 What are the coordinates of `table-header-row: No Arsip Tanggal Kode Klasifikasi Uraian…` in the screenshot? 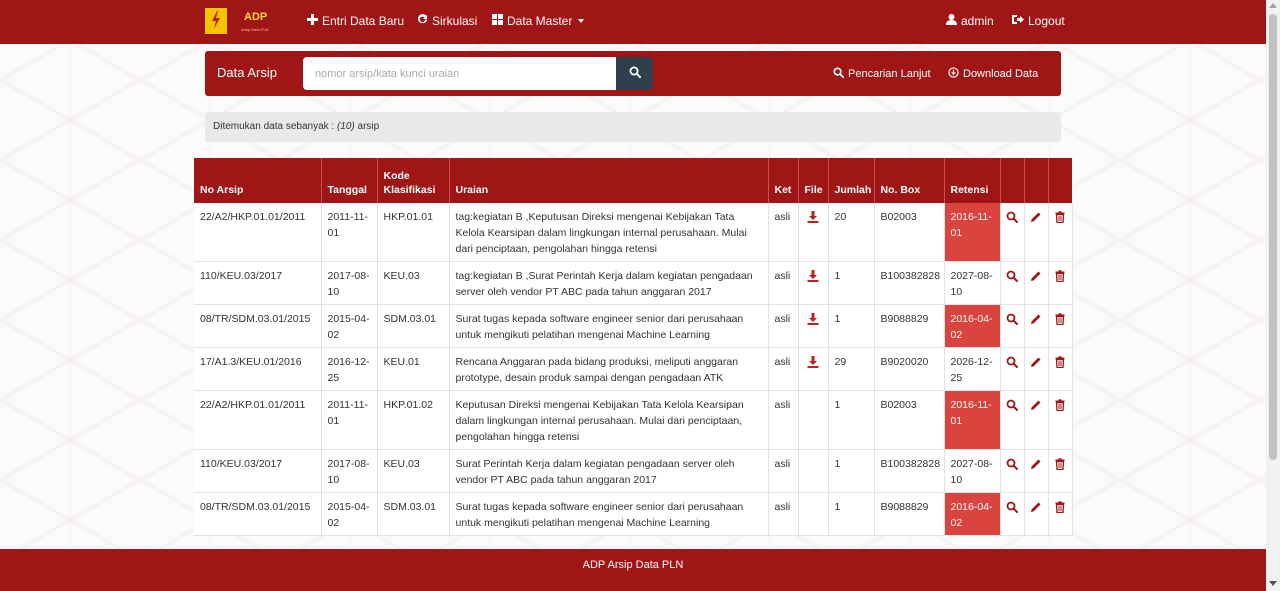 It's located at (633, 180).